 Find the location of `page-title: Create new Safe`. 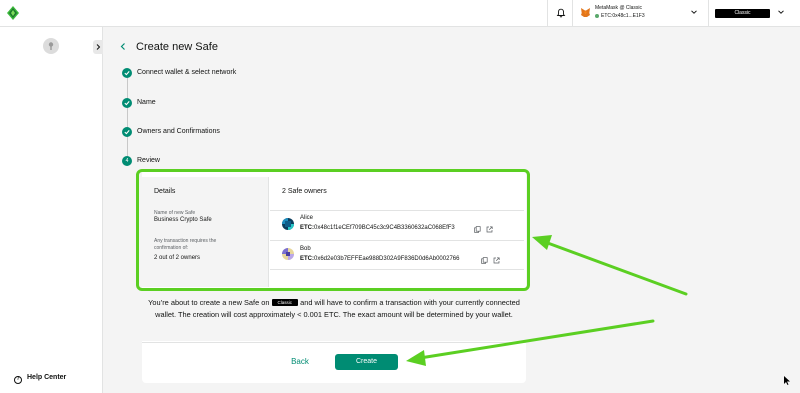

page-title: Create new Safe is located at coordinates (177, 47).